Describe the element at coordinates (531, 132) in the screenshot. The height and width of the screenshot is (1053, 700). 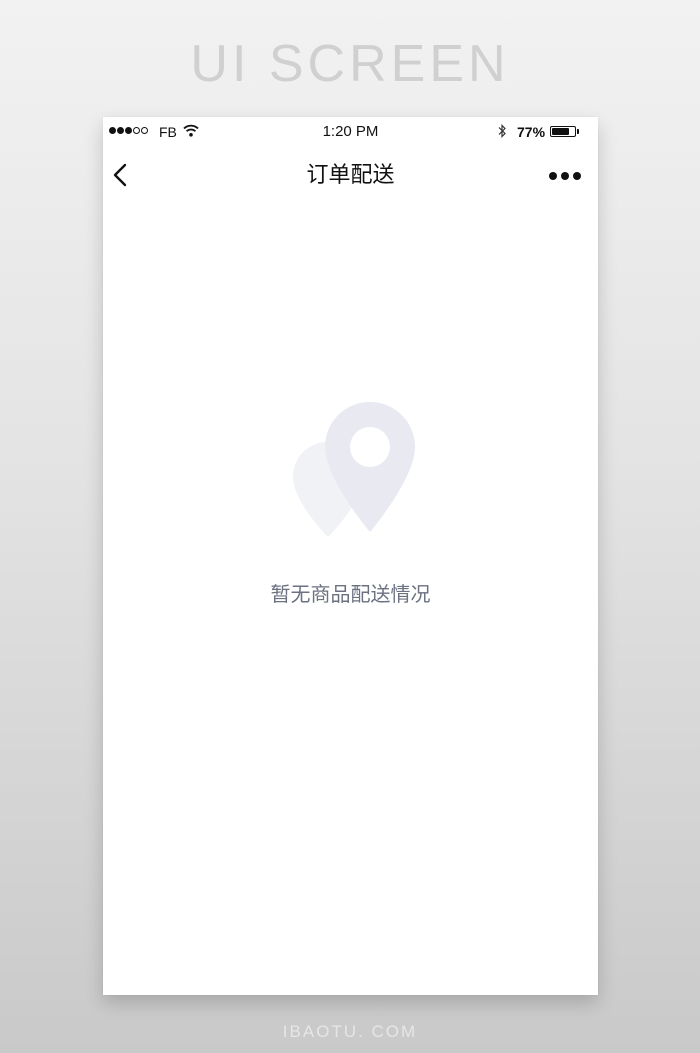
I see `battery-percentage: 77%` at that location.